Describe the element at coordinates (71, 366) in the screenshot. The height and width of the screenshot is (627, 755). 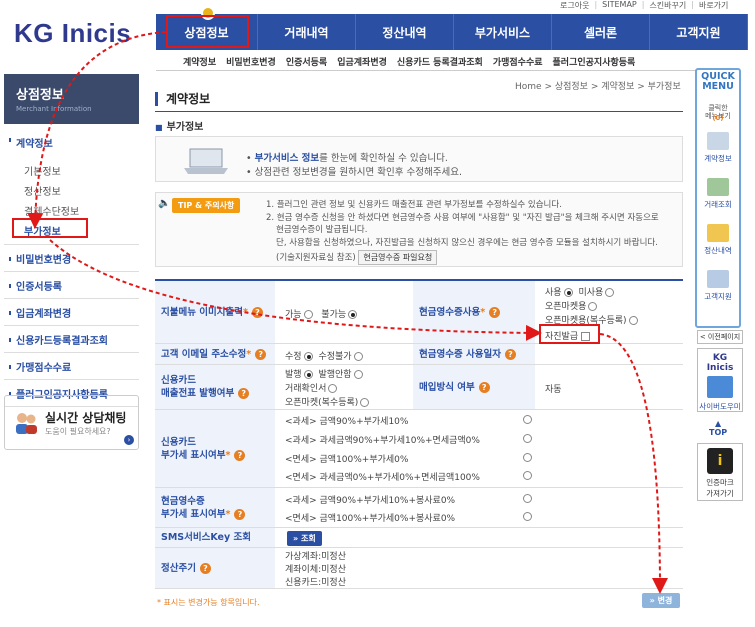
I see `sidebar-item-fees: 가맹점수수료` at that location.